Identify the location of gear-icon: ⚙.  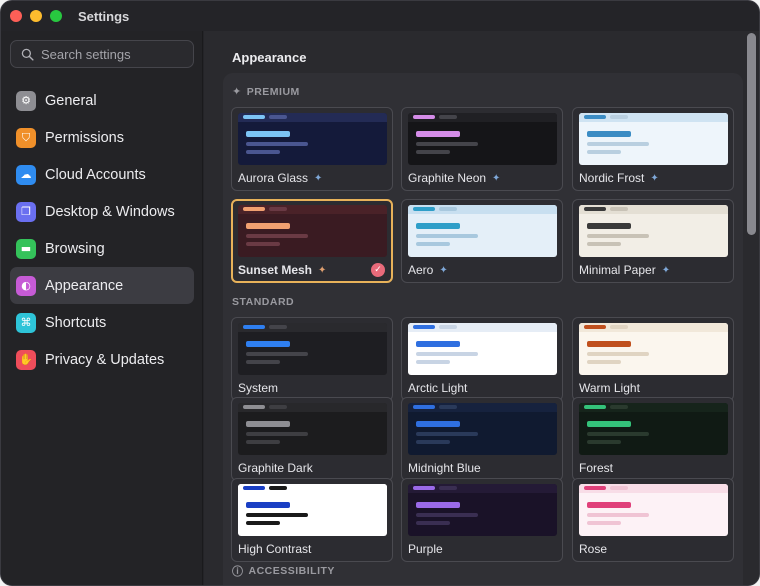
(26, 100).